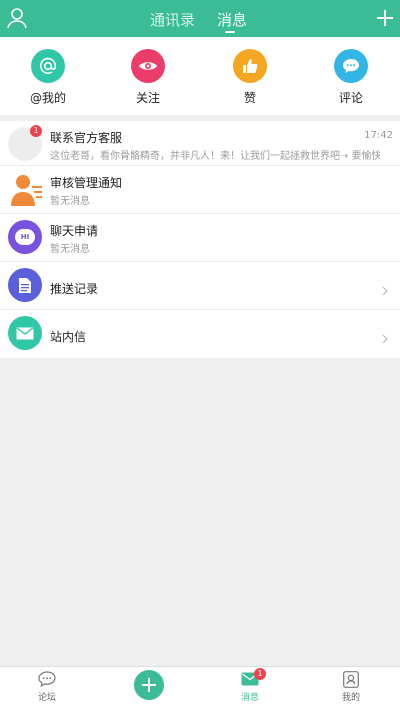  What do you see at coordinates (172, 19) in the screenshot?
I see `tab-contacts: 通讯录` at bounding box center [172, 19].